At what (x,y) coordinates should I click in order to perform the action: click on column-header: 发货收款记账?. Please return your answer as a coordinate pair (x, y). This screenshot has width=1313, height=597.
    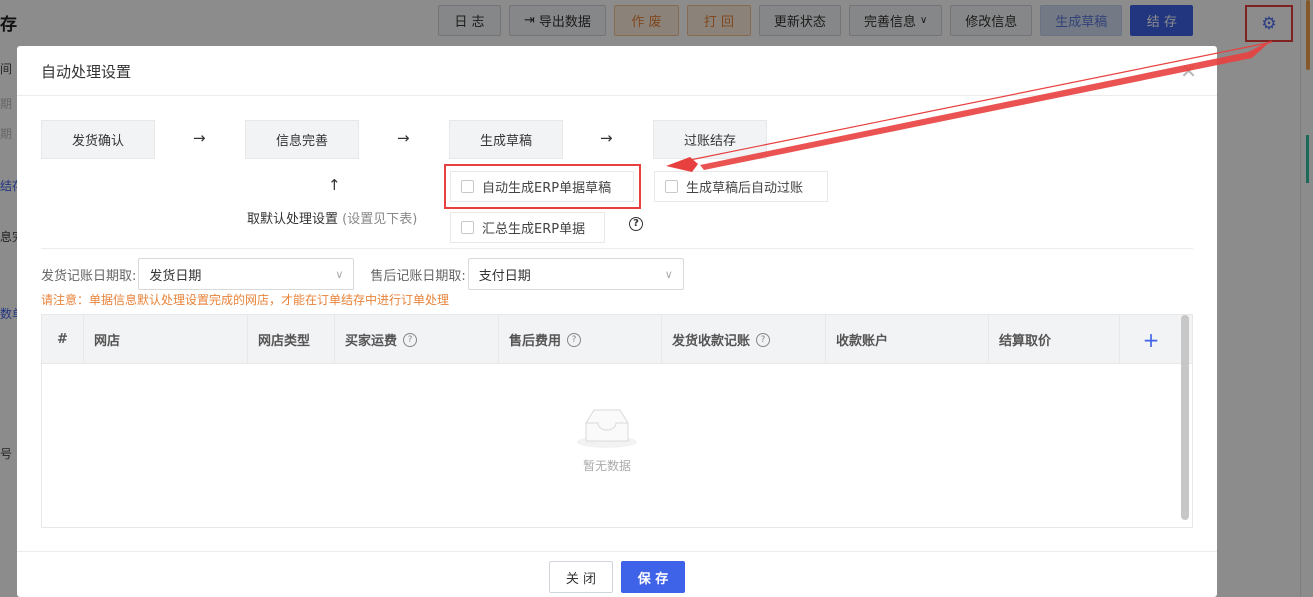
    Looking at the image, I should click on (744, 339).